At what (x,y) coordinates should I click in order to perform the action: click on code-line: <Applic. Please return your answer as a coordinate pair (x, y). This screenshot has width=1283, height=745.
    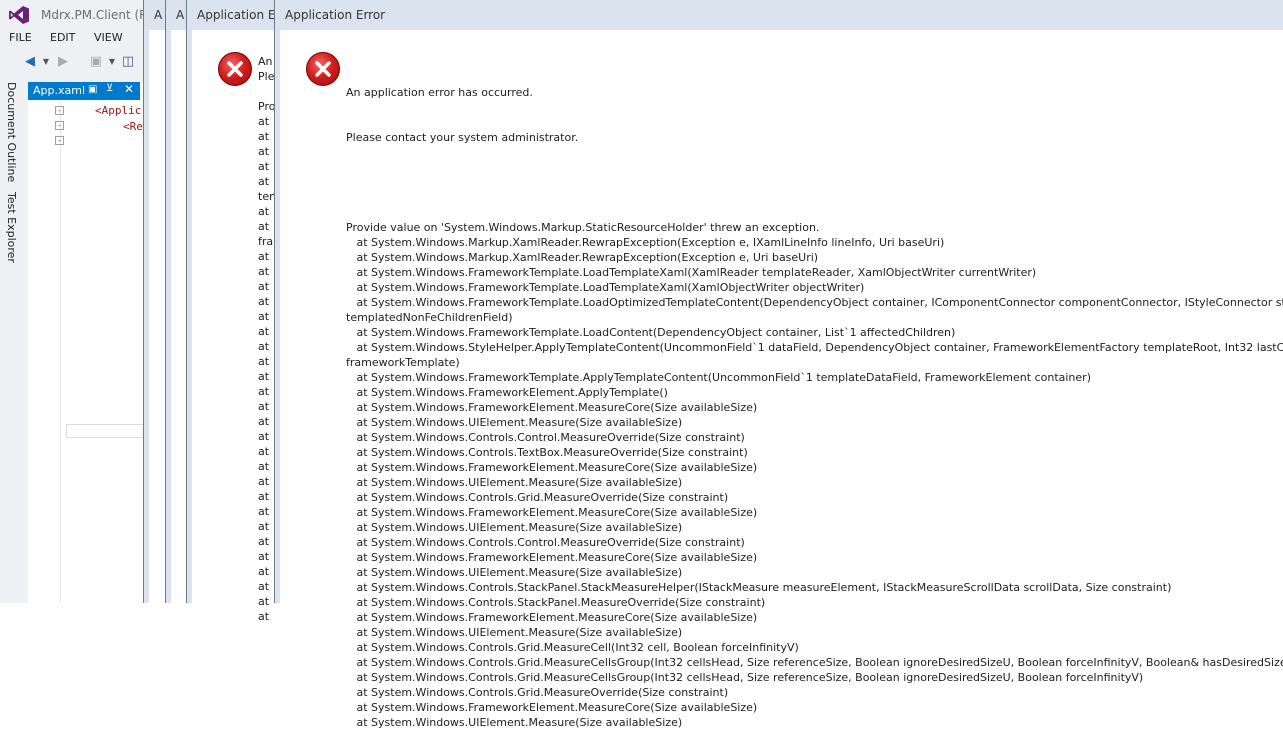
    Looking at the image, I should click on (118, 110).